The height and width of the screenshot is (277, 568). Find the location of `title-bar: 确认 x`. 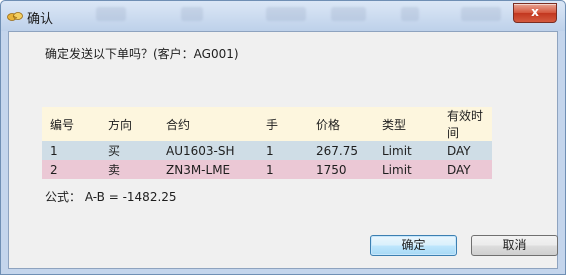

title-bar: 确认 x is located at coordinates (283, 16).